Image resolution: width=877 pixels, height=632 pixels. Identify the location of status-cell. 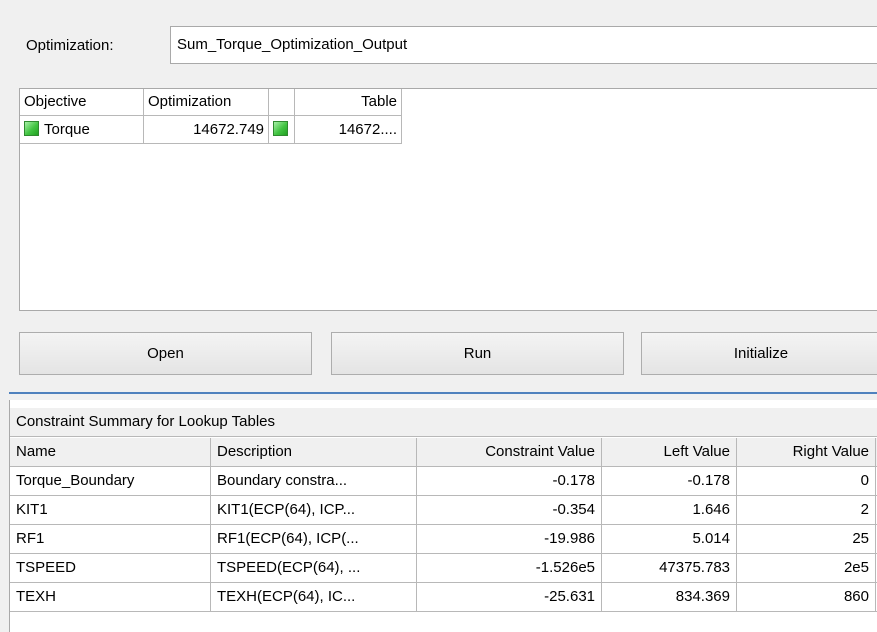
(282, 130).